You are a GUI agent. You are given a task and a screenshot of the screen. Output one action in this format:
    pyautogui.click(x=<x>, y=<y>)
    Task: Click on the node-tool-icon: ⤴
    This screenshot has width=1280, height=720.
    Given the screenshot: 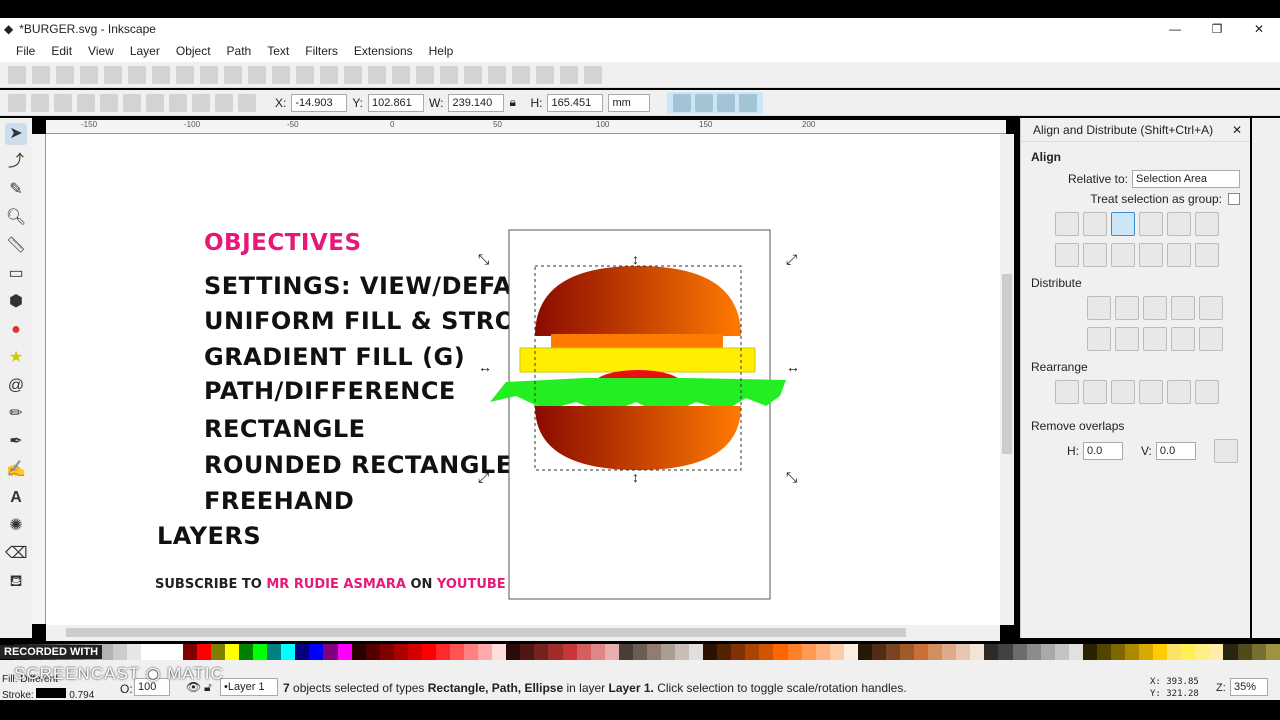 What is the action you would take?
    pyautogui.click(x=16, y=162)
    